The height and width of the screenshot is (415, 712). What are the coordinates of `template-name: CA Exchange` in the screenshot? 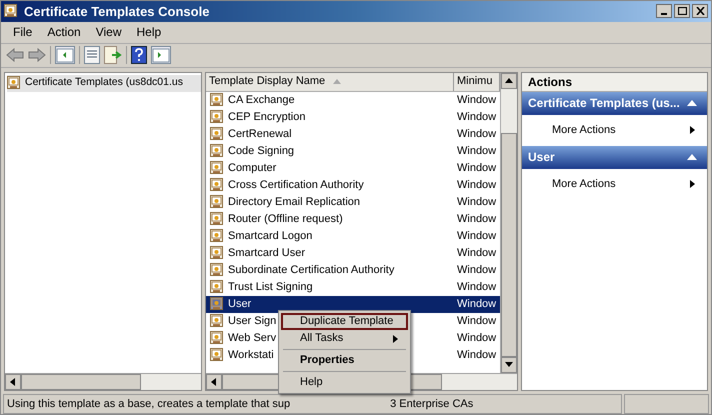 It's located at (261, 100).